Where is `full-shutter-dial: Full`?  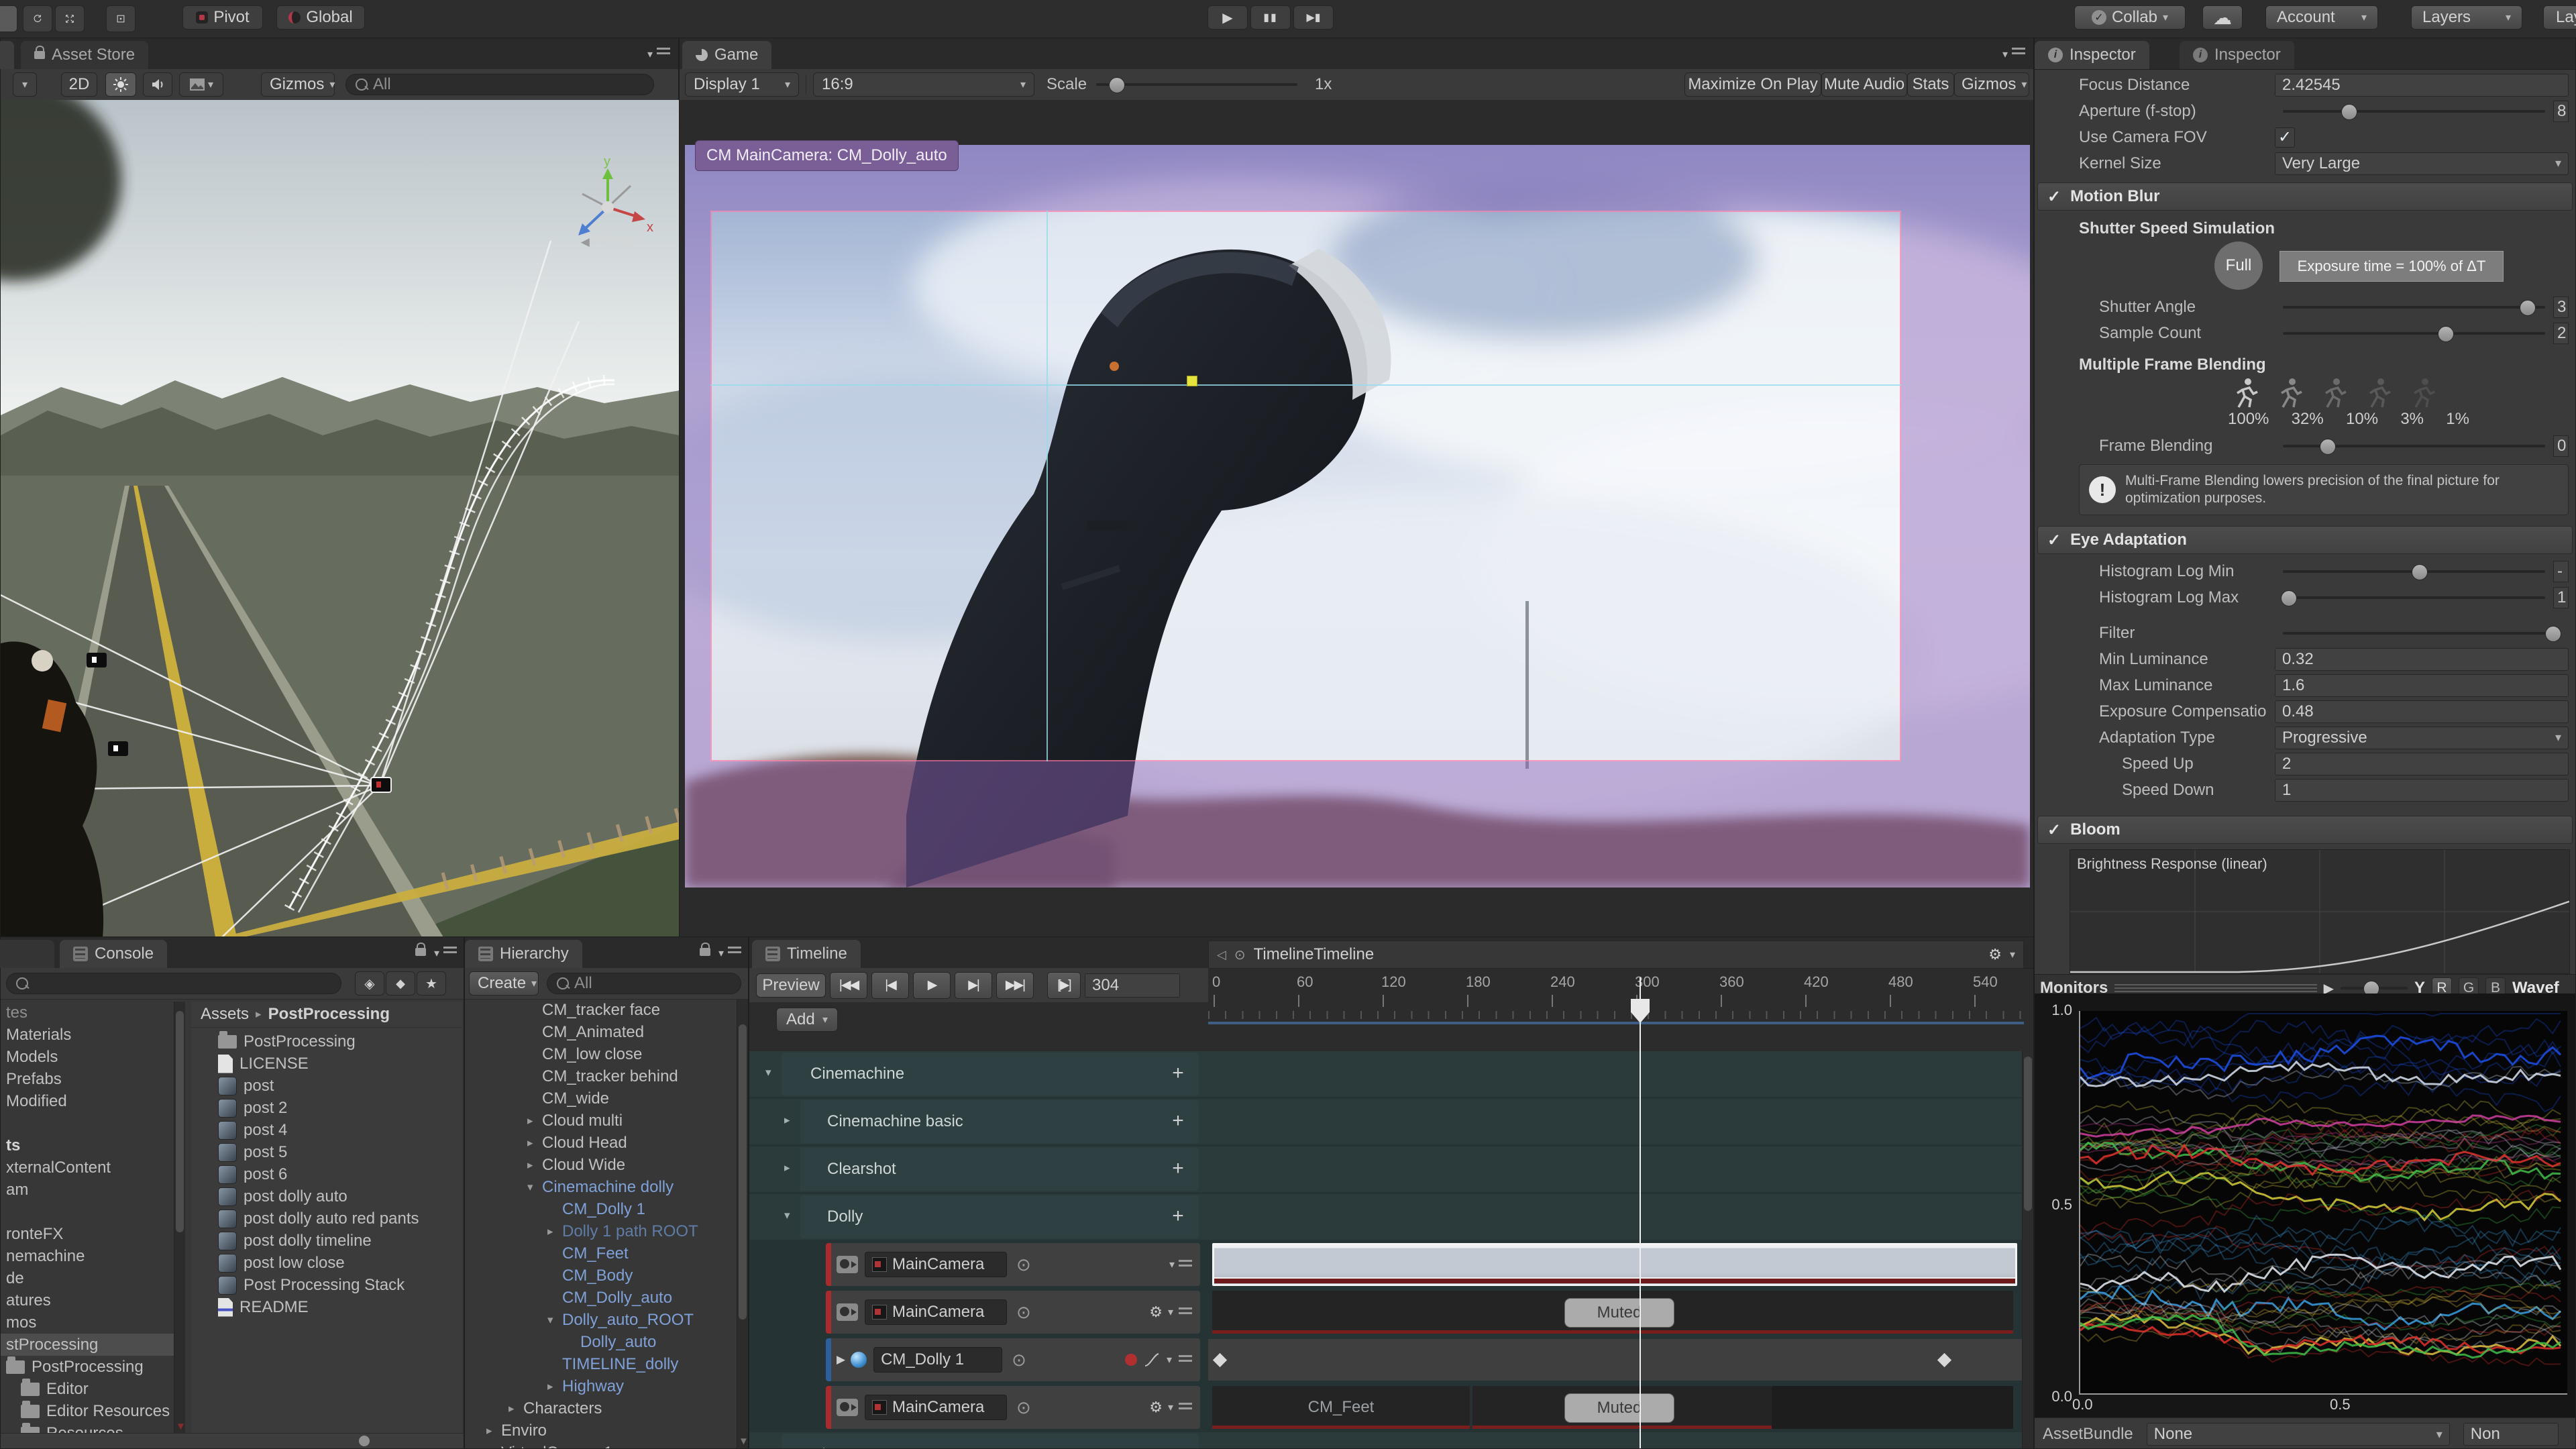
full-shutter-dial: Full is located at coordinates (2238, 265).